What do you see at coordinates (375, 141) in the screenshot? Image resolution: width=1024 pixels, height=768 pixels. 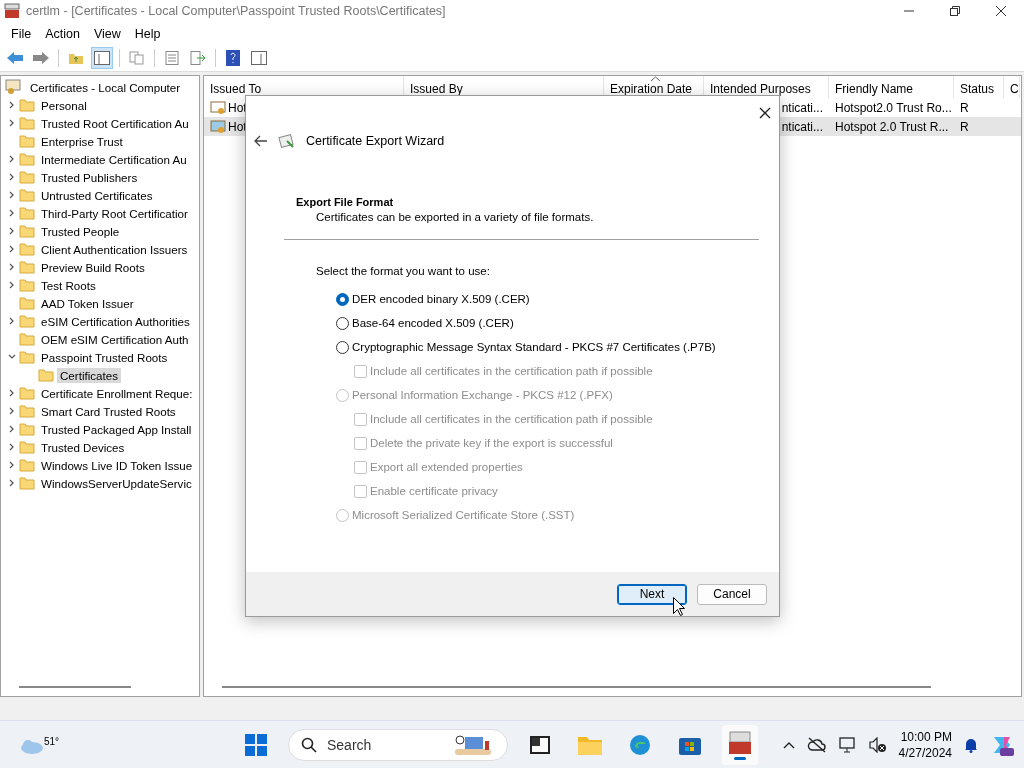 I see `dialog-title: Certificate Export Wizard` at bounding box center [375, 141].